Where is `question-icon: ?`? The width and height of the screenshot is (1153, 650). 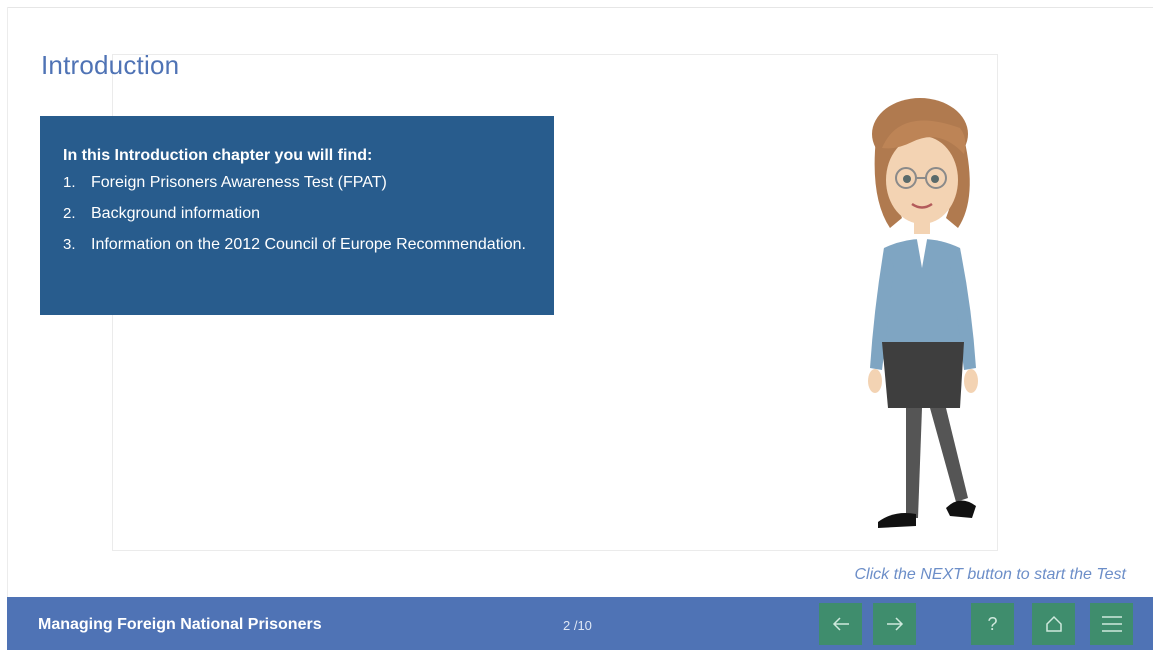
question-icon: ? is located at coordinates (992, 623).